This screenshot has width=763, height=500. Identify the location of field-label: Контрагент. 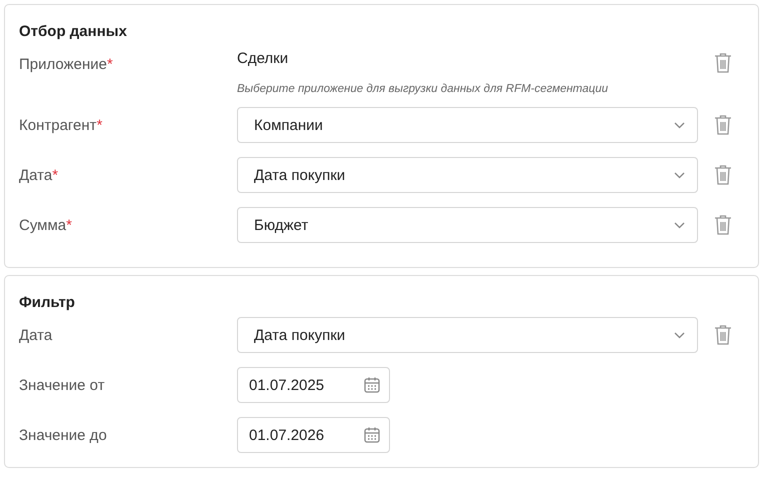
(58, 125).